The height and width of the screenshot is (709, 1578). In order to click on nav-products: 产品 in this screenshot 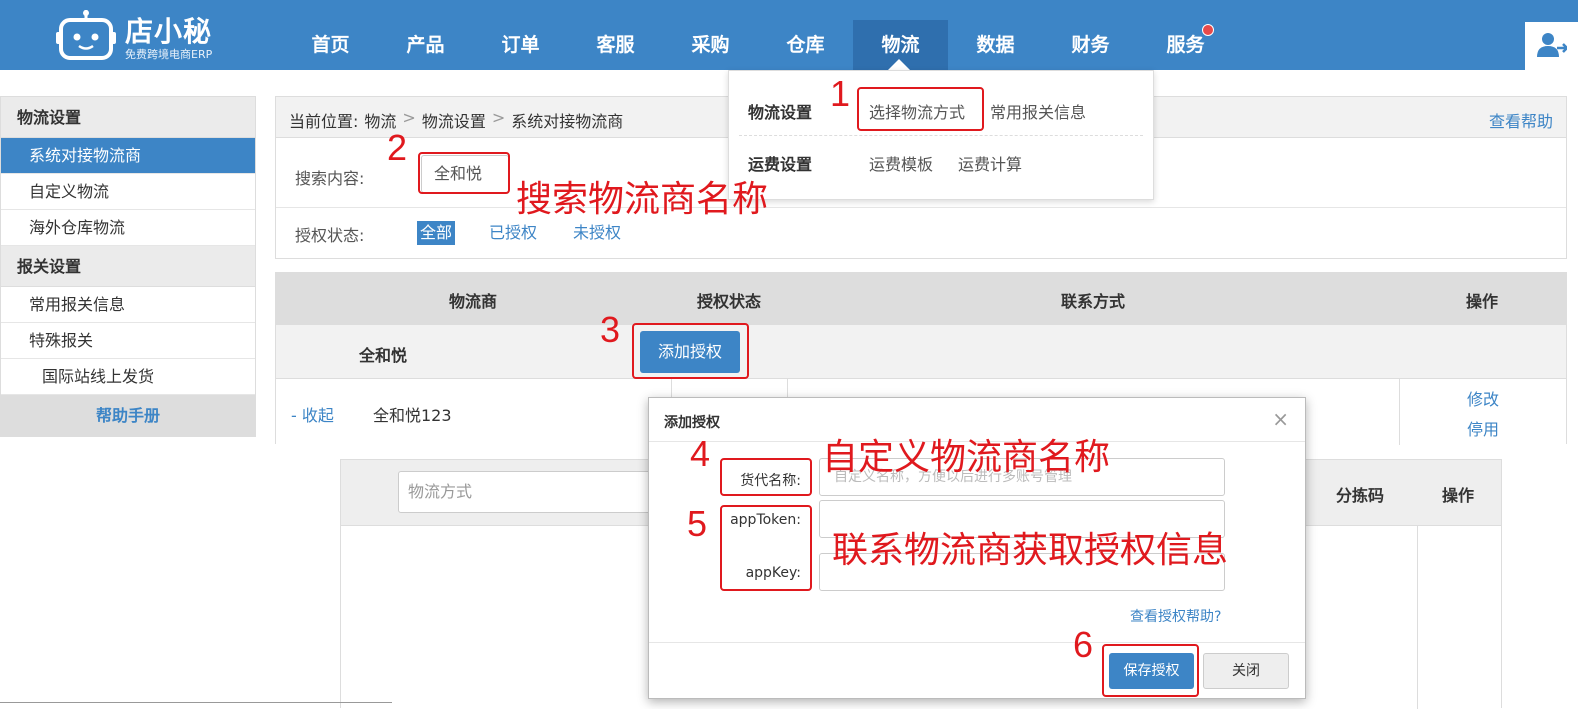, I will do `click(425, 45)`.